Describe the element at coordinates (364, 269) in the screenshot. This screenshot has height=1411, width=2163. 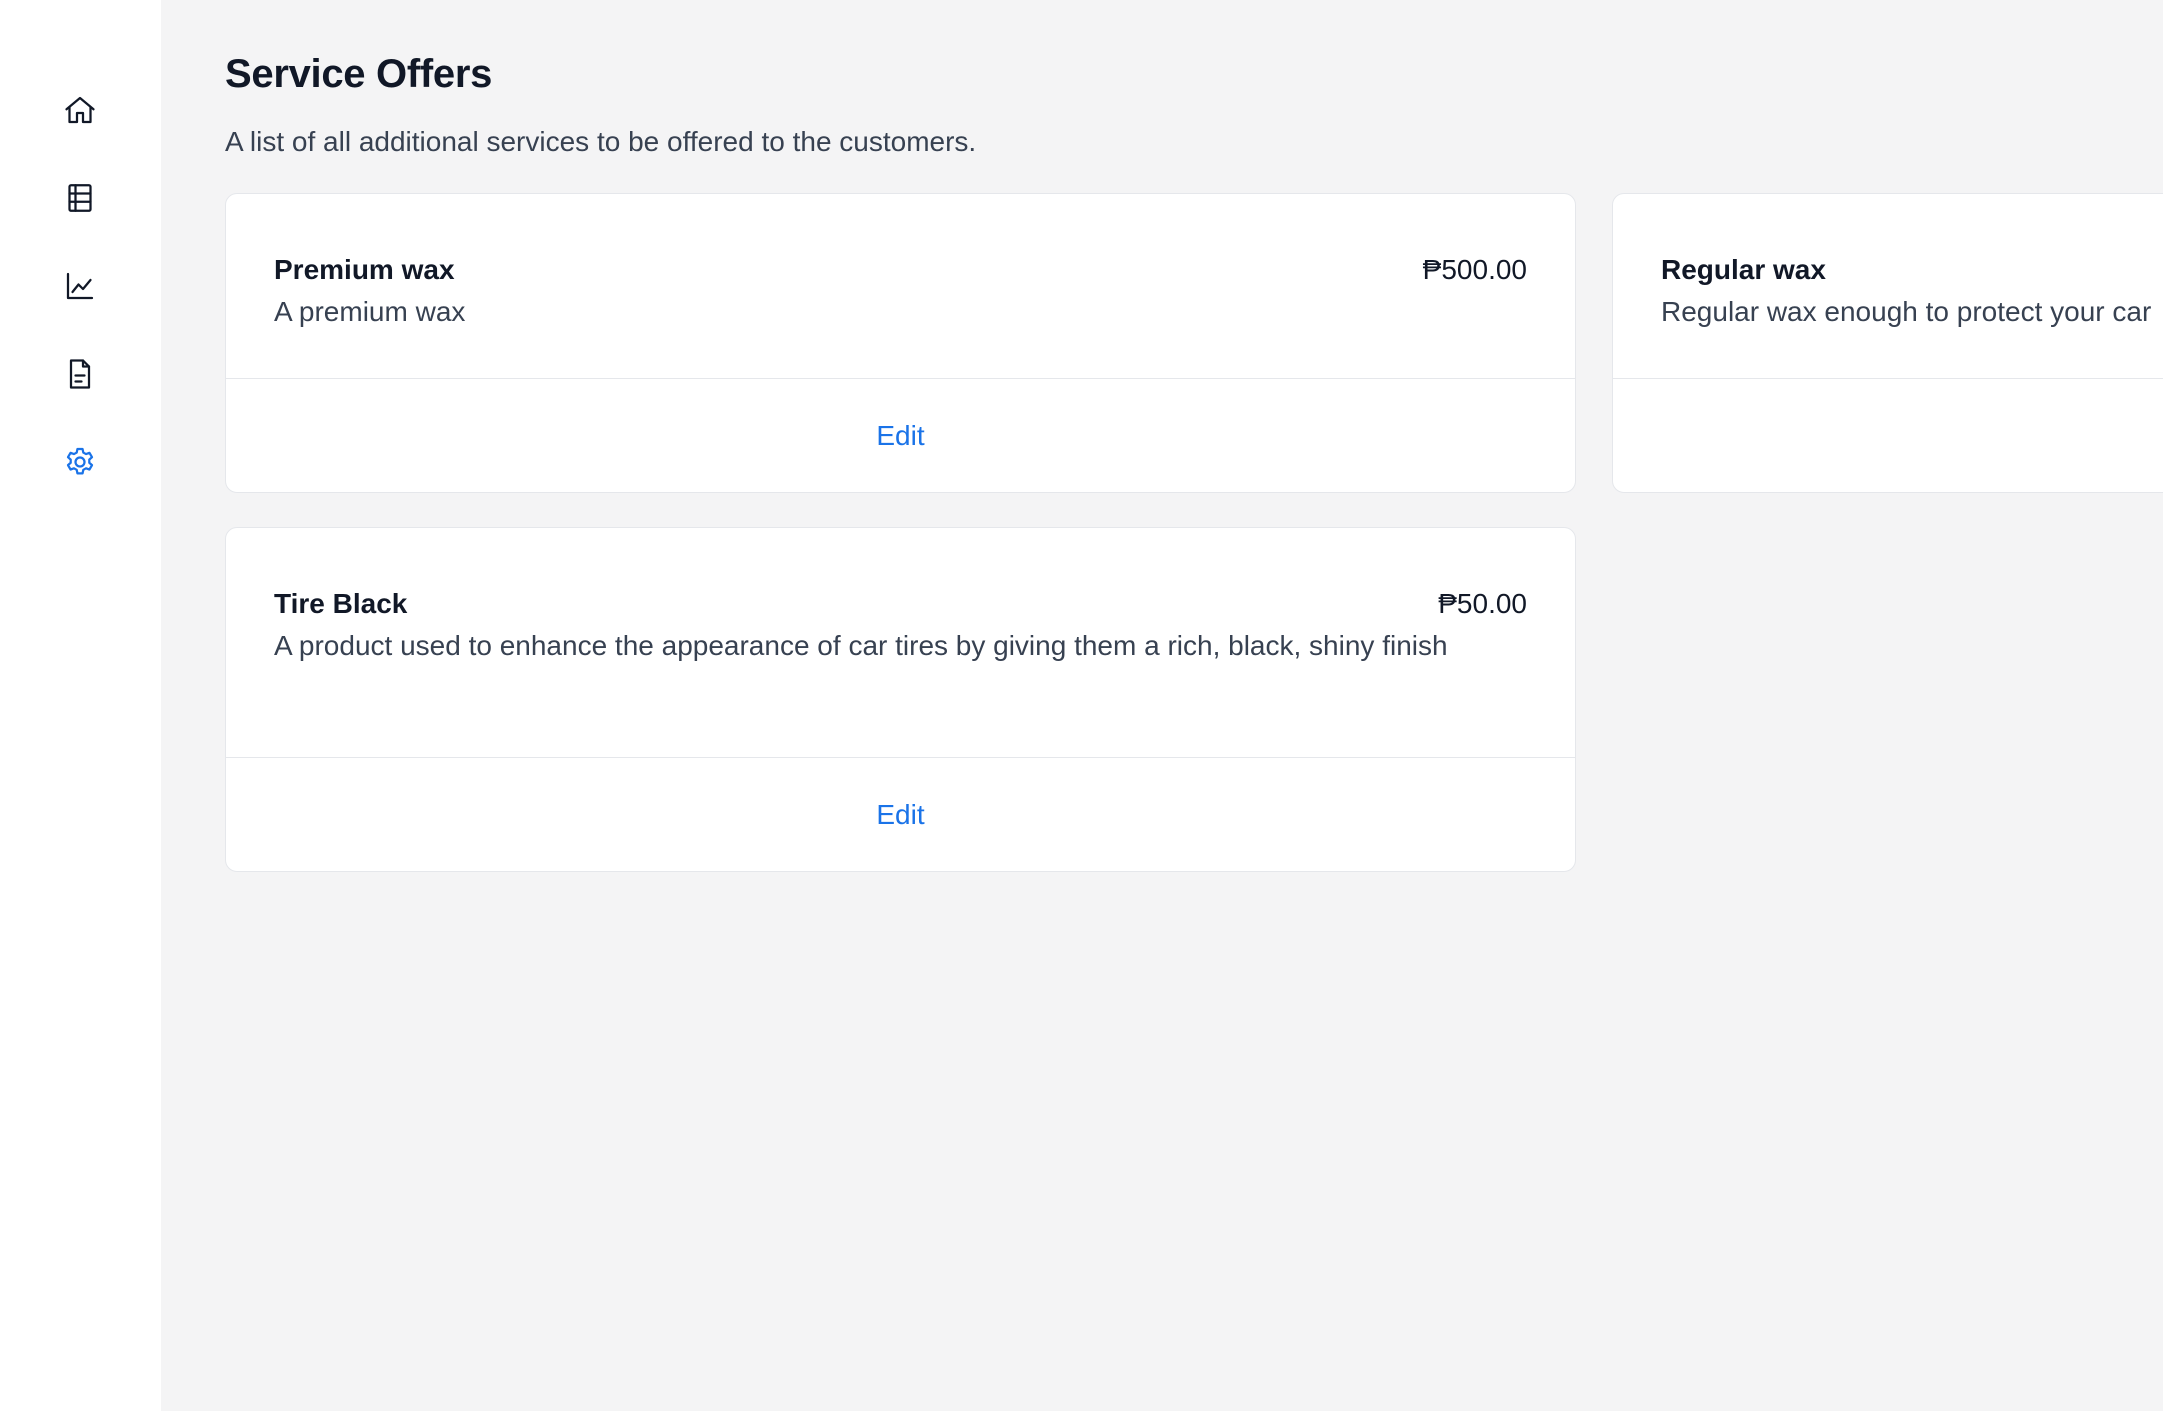
I see `offer-name: Premium wax` at that location.